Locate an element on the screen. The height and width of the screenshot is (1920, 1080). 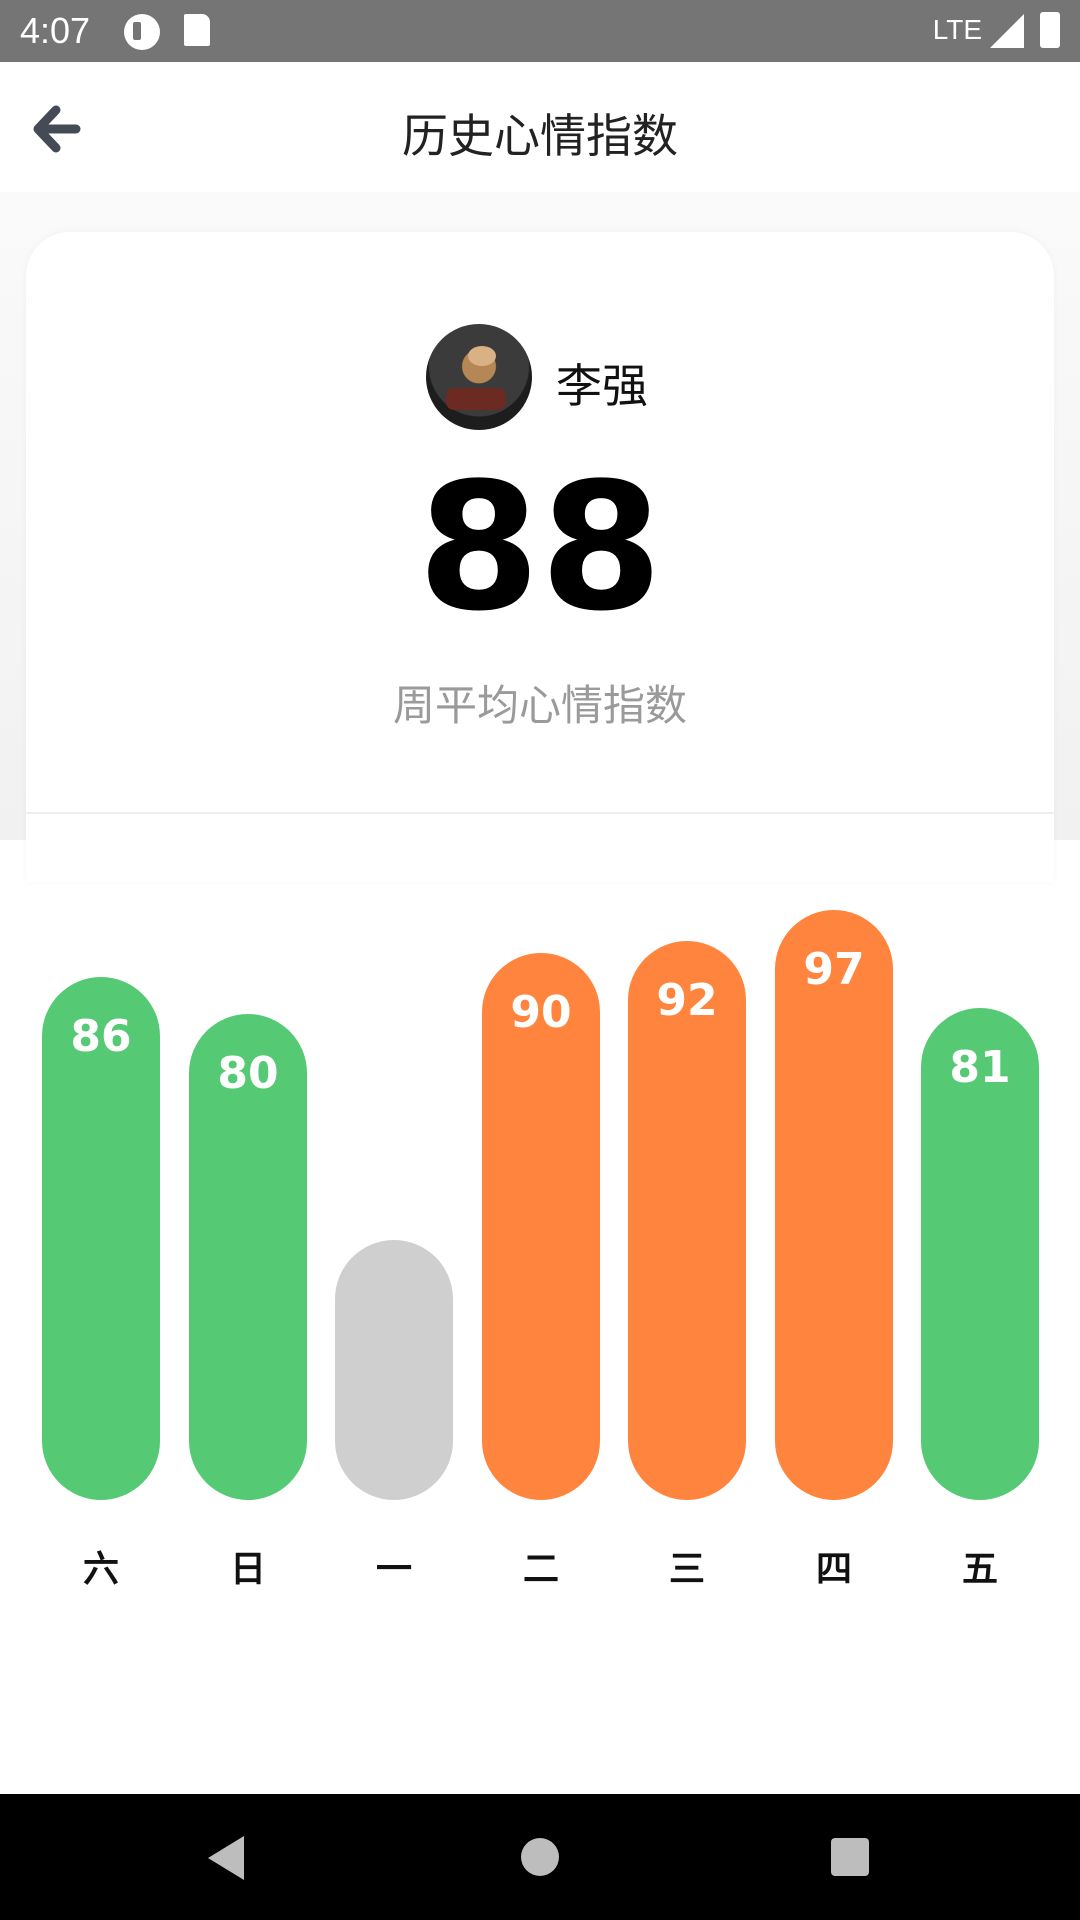
chart-day-label: 三 is located at coordinates (686, 1569).